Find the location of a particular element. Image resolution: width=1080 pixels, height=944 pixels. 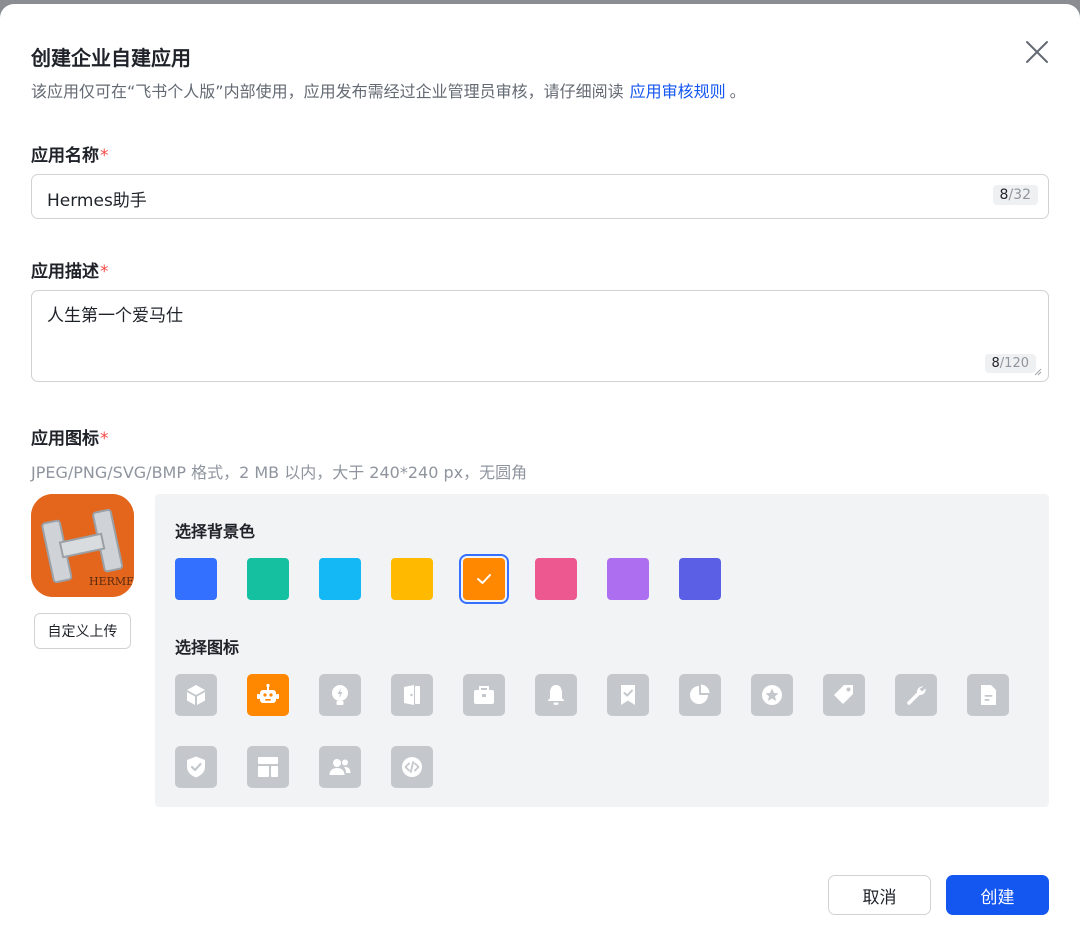

bell-icon is located at coordinates (556, 695).